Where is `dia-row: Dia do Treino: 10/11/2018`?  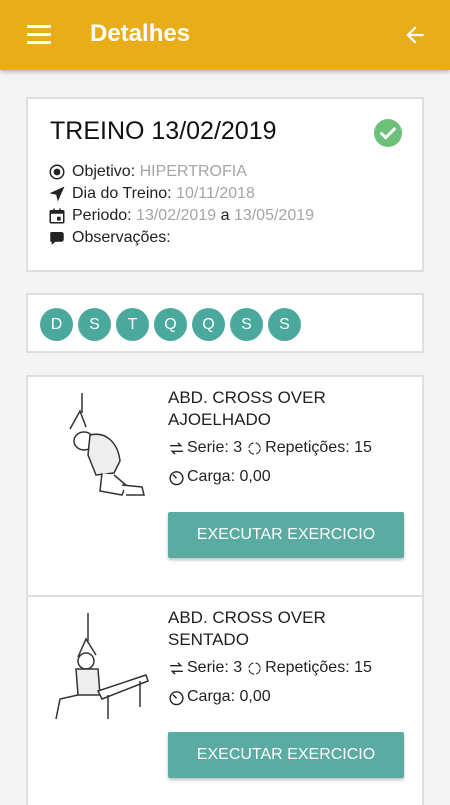 dia-row: Dia do Treino: 10/11/2018 is located at coordinates (151, 194).